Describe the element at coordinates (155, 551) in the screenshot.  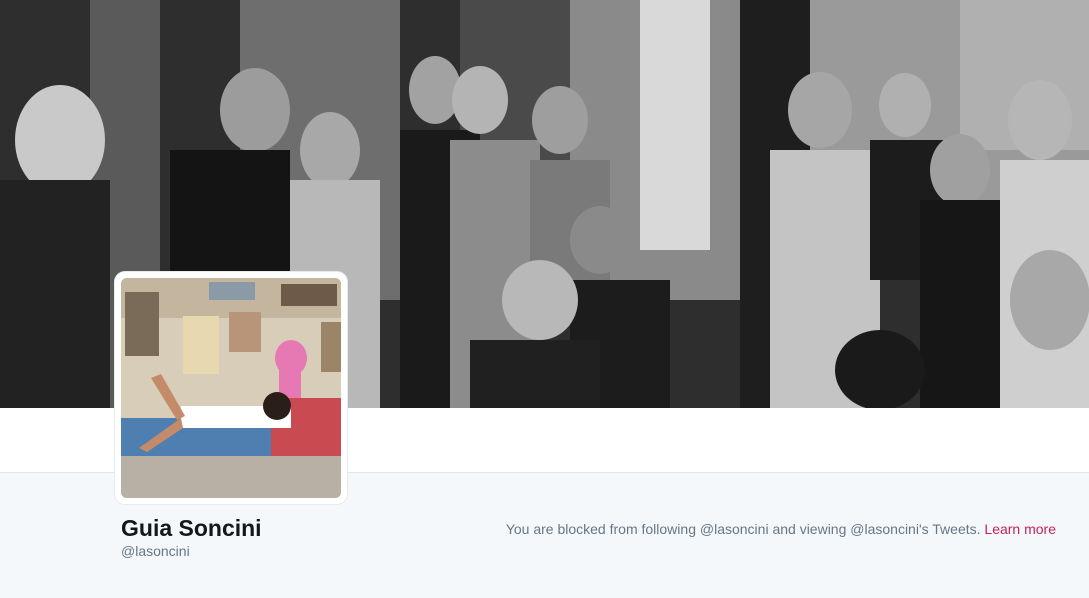
I see `profile-handle: @lasoncini` at that location.